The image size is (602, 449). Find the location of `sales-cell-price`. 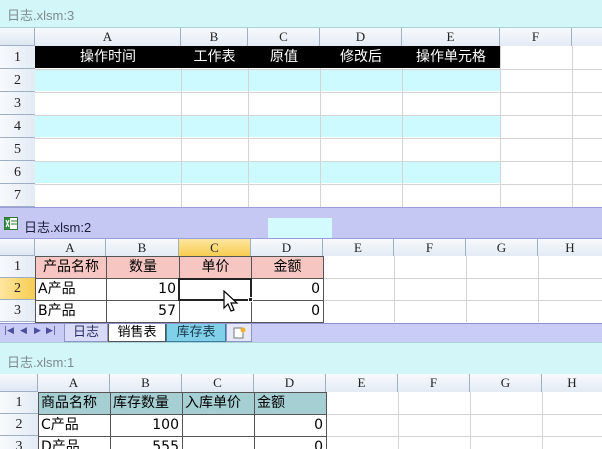

sales-cell-price is located at coordinates (215, 311).